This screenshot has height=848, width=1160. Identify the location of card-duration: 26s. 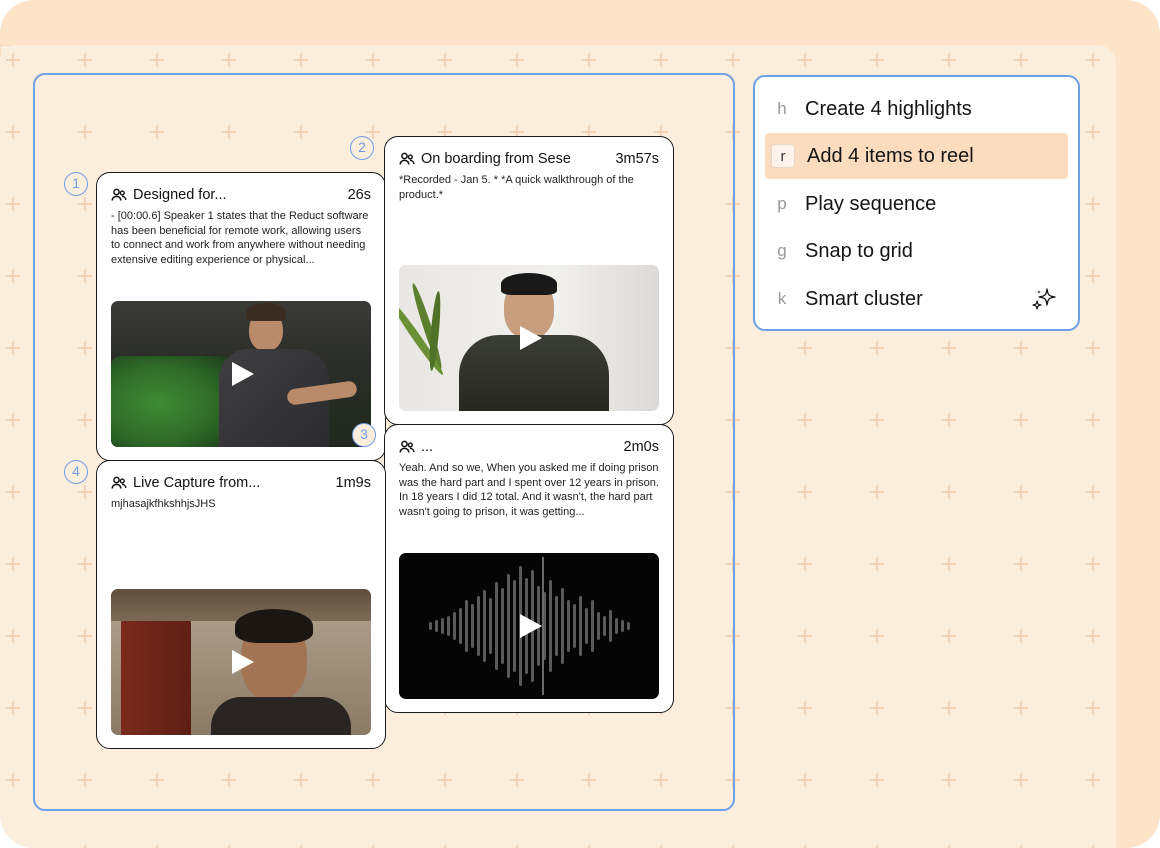
(359, 195).